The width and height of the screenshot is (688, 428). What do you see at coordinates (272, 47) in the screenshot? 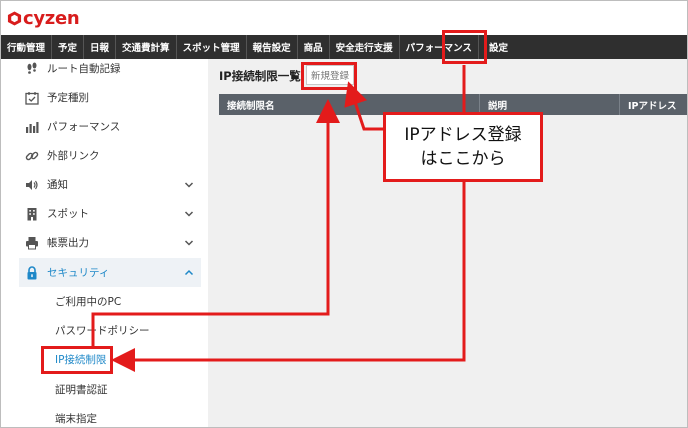
I see `nav-report-settings: 報告設定` at bounding box center [272, 47].